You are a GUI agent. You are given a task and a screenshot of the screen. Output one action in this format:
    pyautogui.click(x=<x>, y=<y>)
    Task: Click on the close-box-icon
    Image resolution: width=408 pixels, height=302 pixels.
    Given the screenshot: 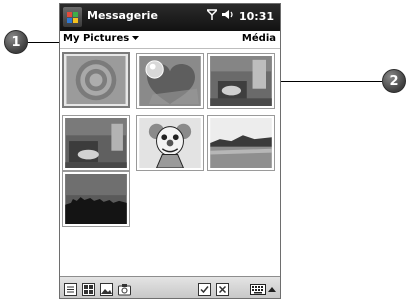 What is the action you would take?
    pyautogui.click(x=222, y=288)
    